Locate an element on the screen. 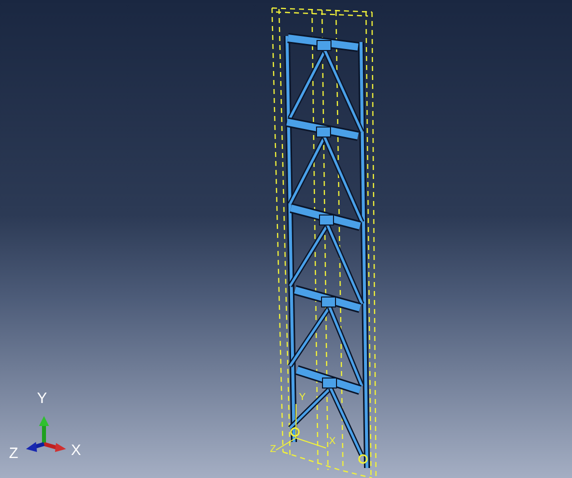 This screenshot has width=572, height=478. local-x-label: X is located at coordinates (332, 442).